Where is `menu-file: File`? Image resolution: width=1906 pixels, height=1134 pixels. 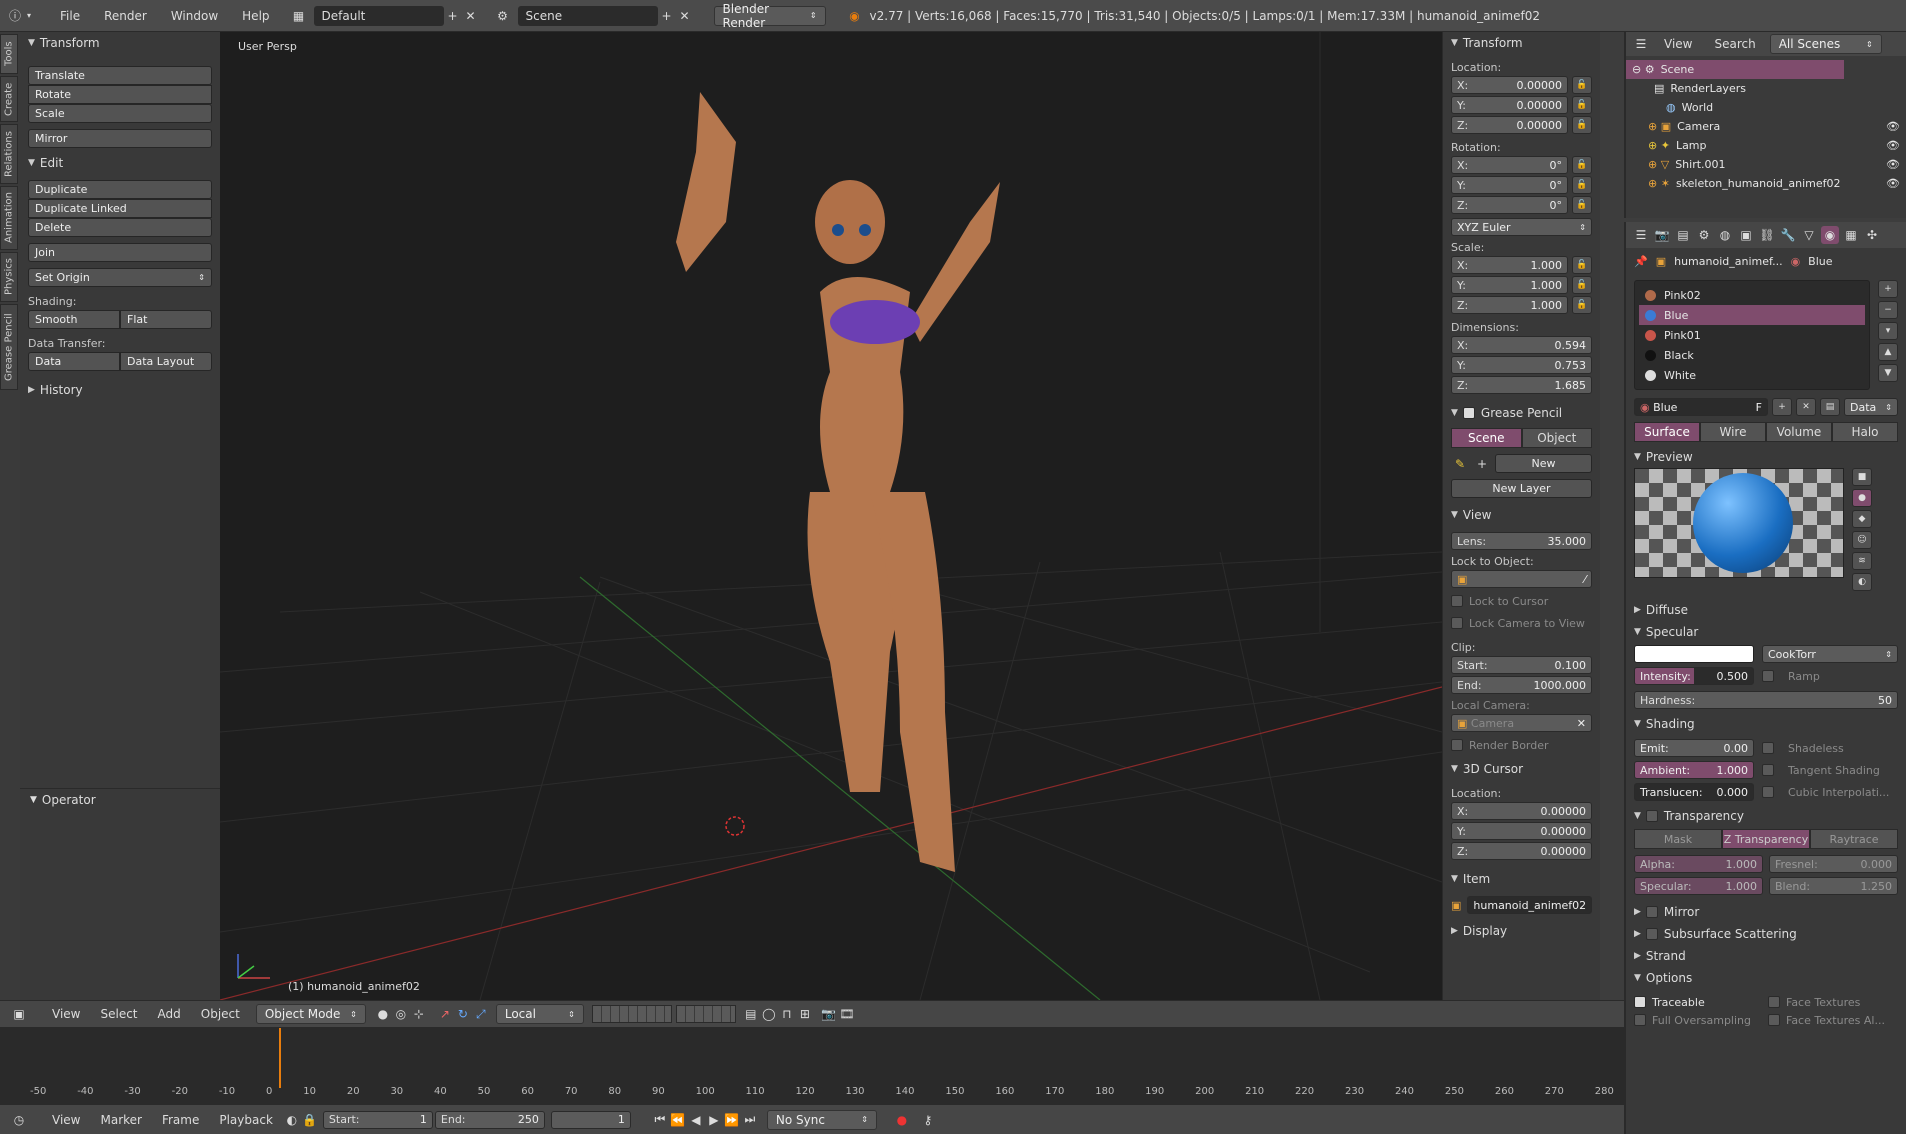
menu-file: File is located at coordinates (70, 16).